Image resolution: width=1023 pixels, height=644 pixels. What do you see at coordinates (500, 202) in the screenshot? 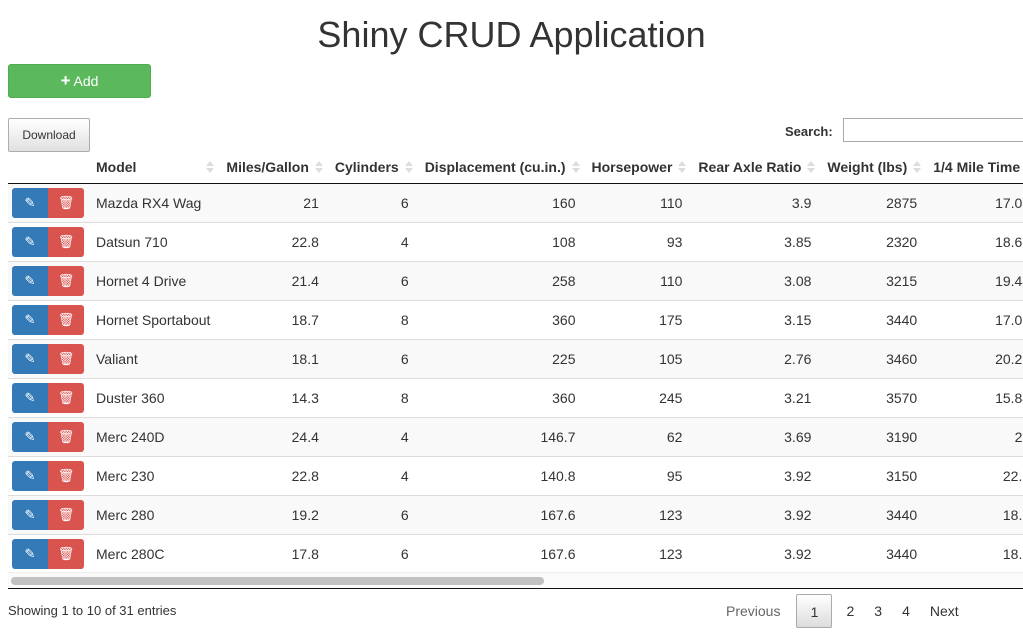
I see `cell-value: 160` at bounding box center [500, 202].